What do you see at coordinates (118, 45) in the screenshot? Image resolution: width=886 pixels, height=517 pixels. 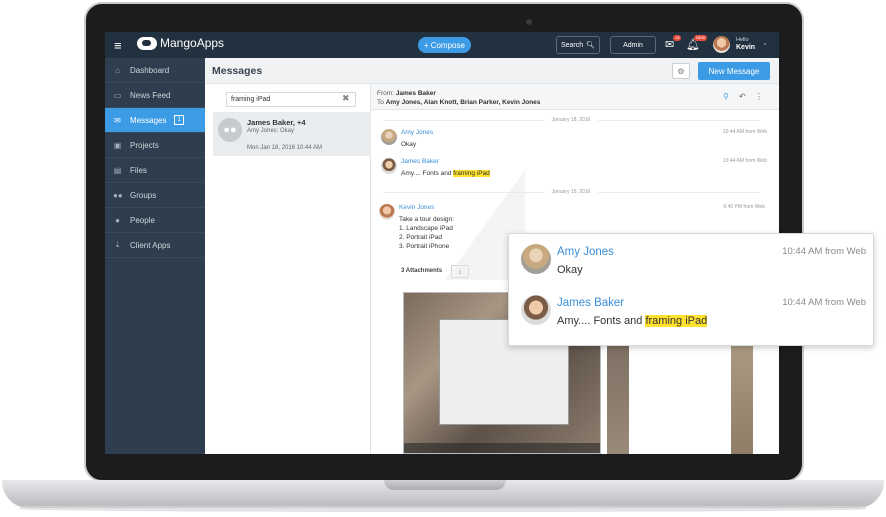 I see `hamburger-menu-icon: ≡` at bounding box center [118, 45].